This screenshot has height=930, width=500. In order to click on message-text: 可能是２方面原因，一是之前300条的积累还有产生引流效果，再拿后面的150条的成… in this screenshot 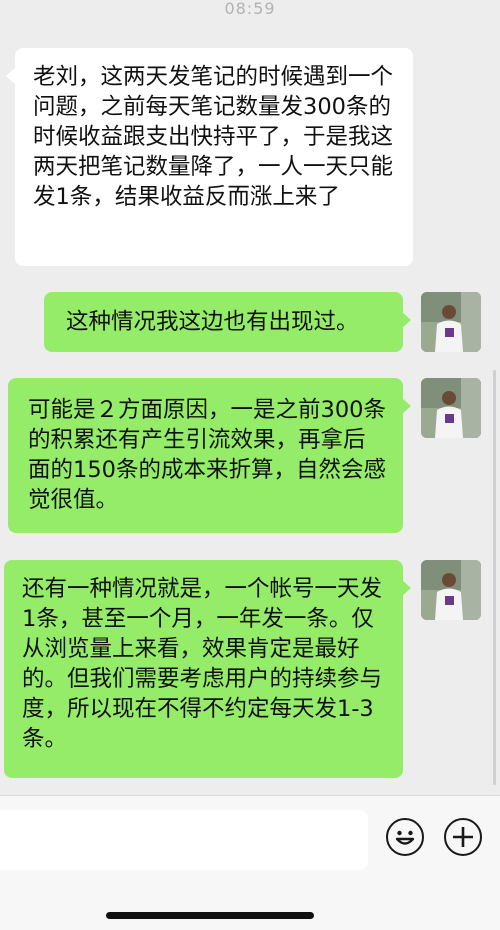, I will do `click(207, 455)`.